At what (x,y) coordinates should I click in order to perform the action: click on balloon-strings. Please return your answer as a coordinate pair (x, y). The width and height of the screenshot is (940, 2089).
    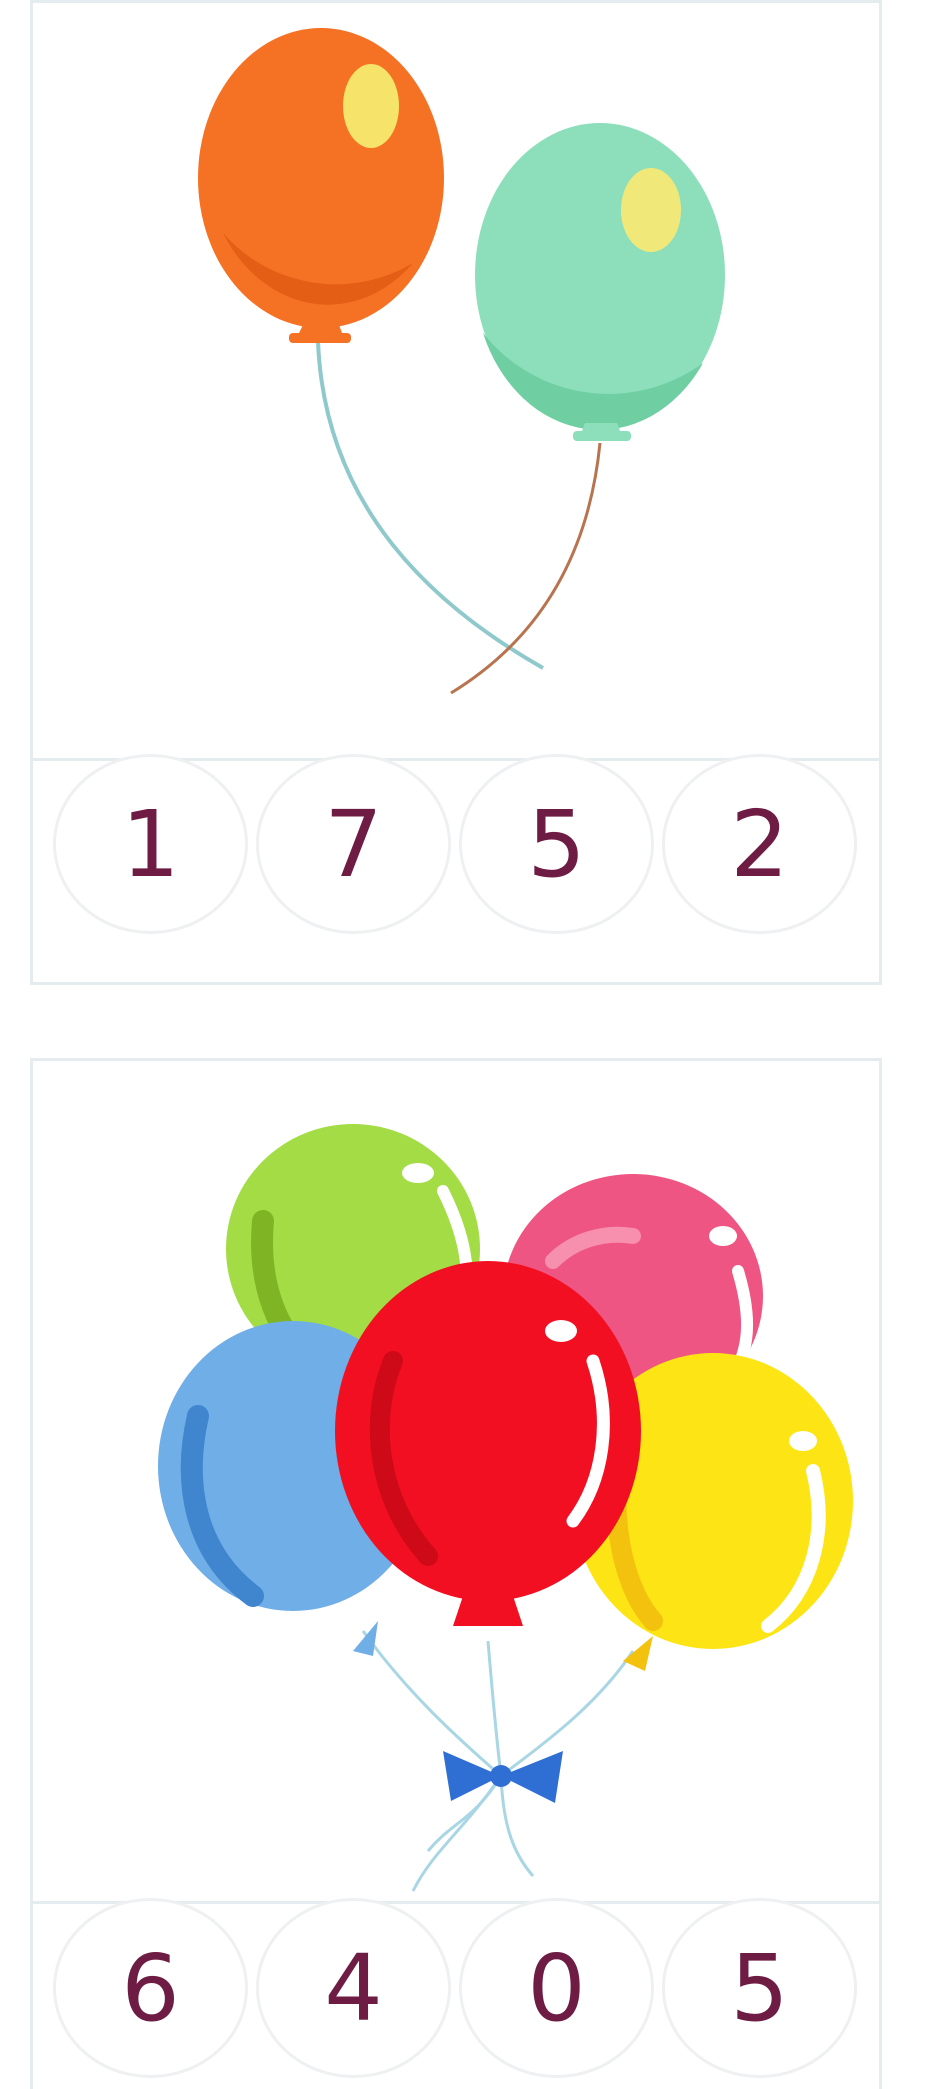
    Looking at the image, I should click on (498, 1761).